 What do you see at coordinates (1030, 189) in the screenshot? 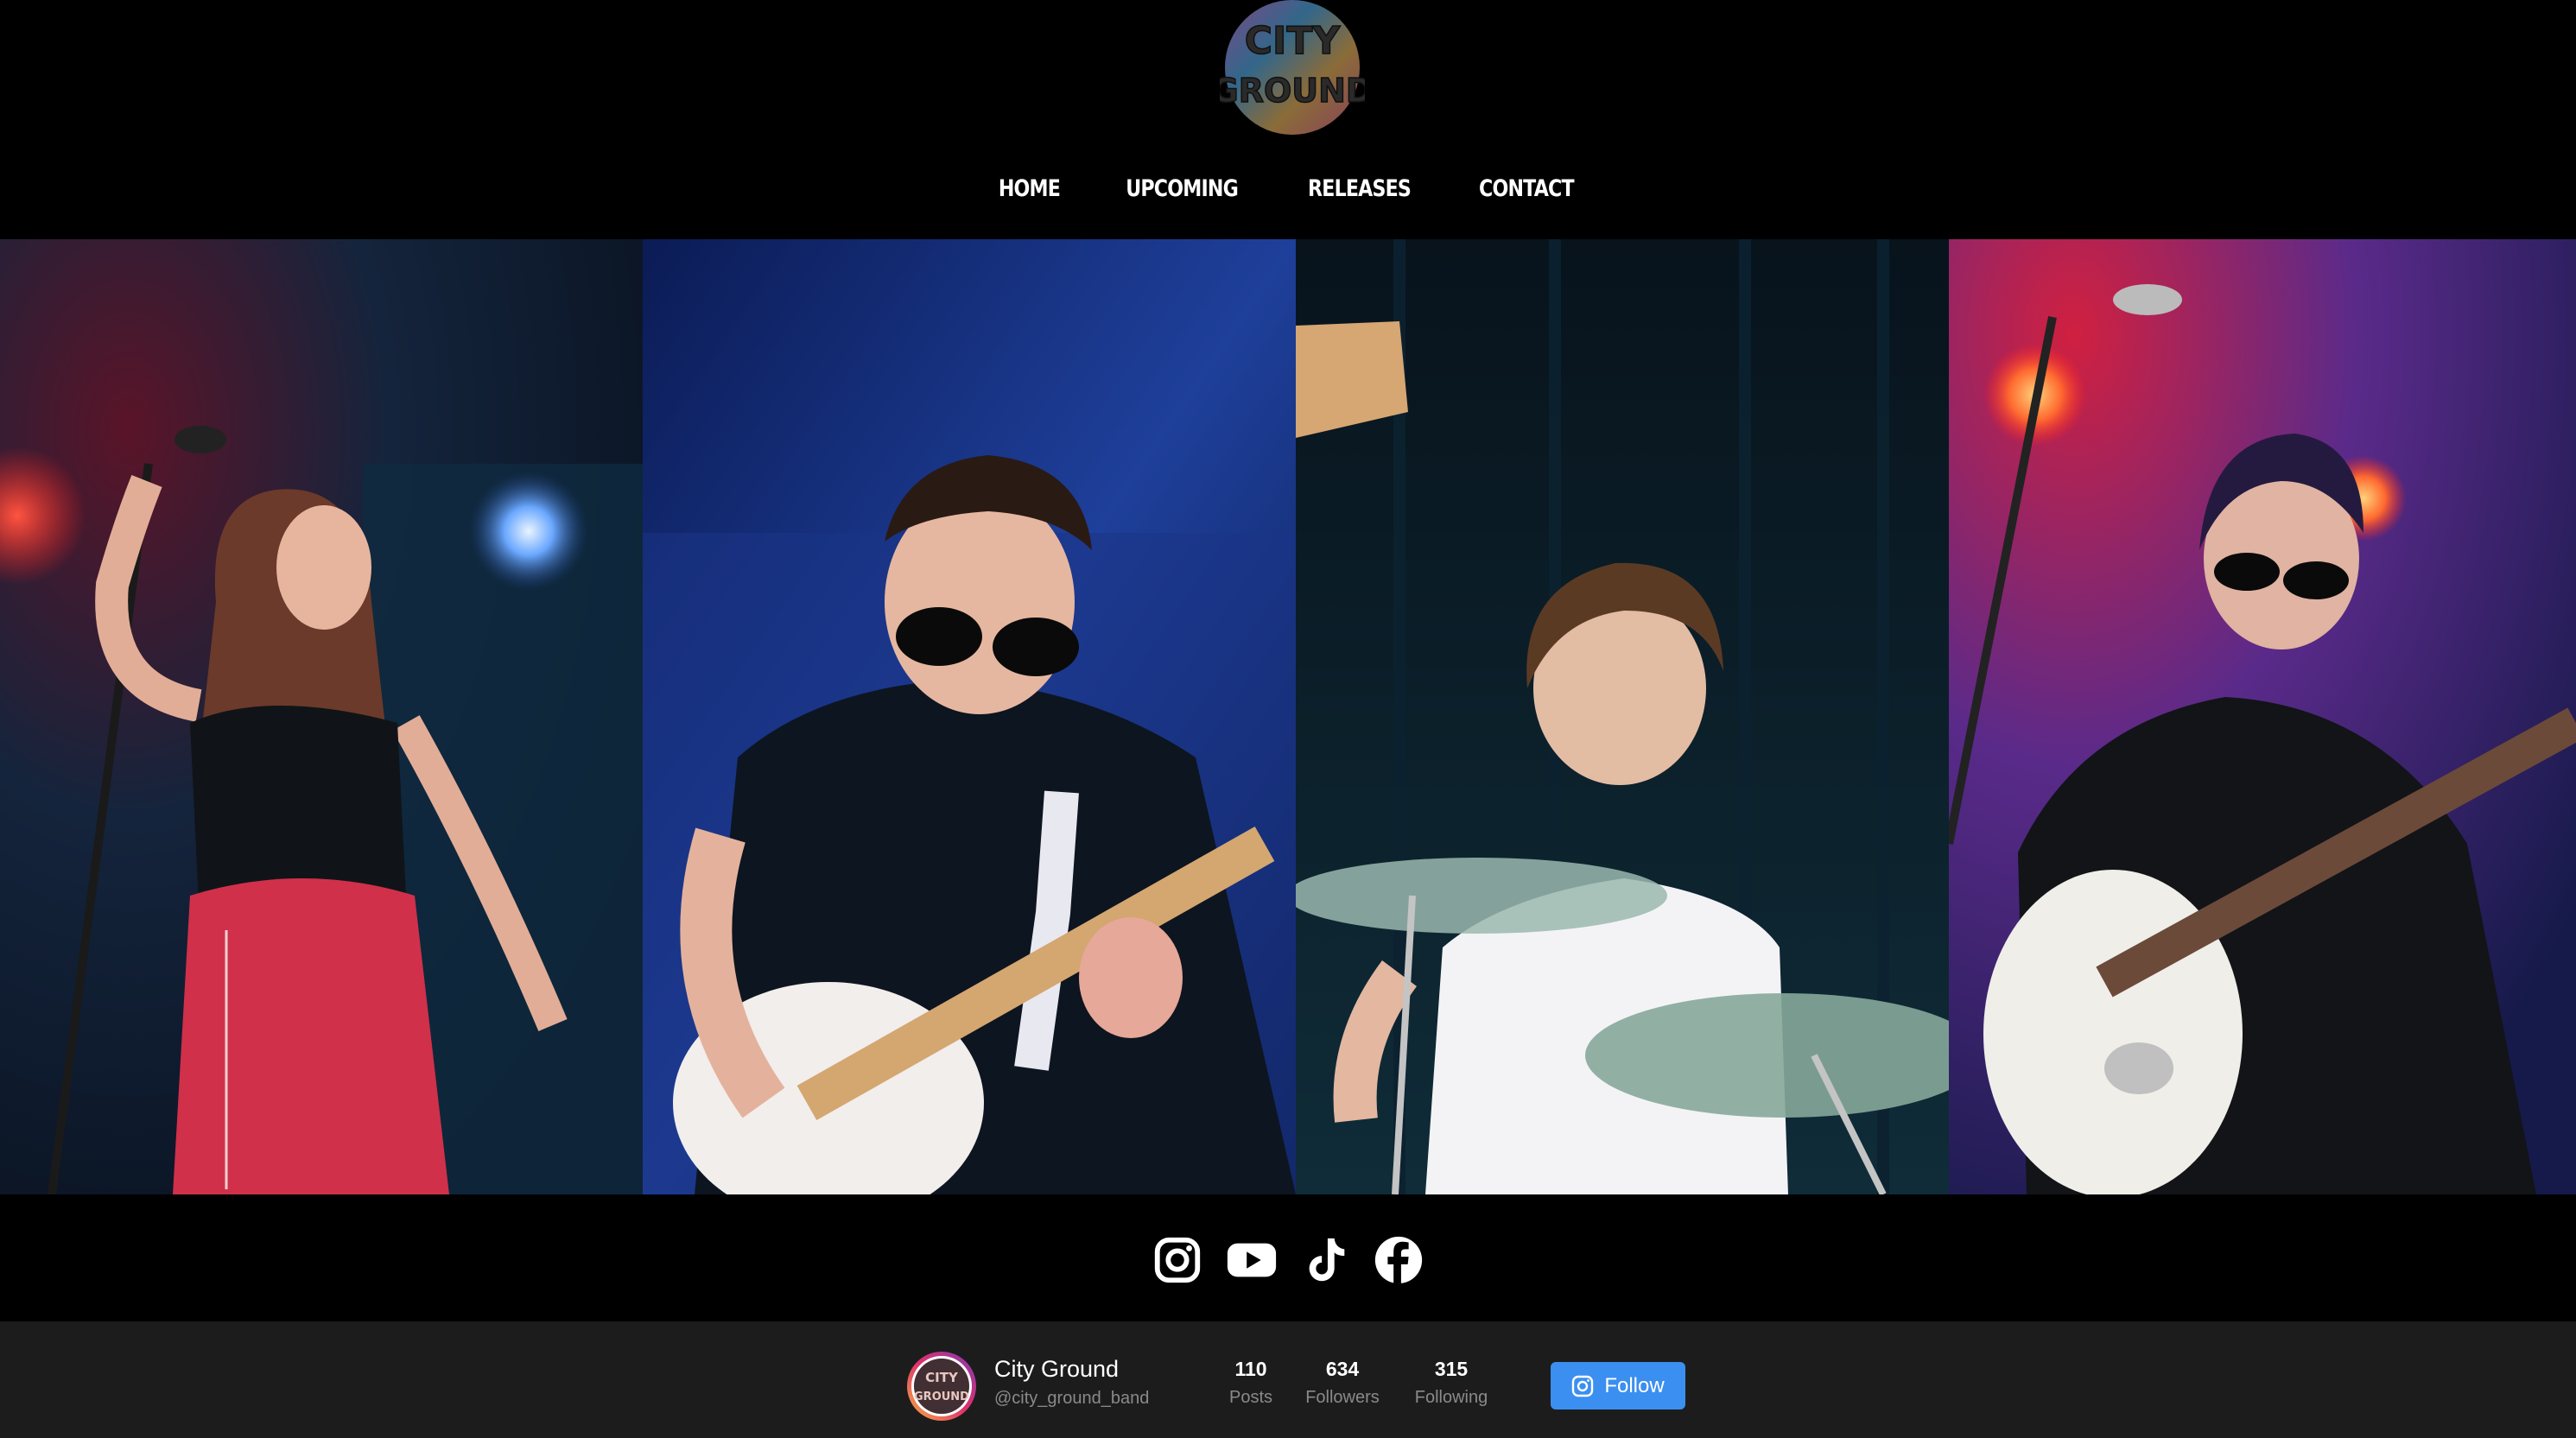
I see `nav-home: HOME` at bounding box center [1030, 189].